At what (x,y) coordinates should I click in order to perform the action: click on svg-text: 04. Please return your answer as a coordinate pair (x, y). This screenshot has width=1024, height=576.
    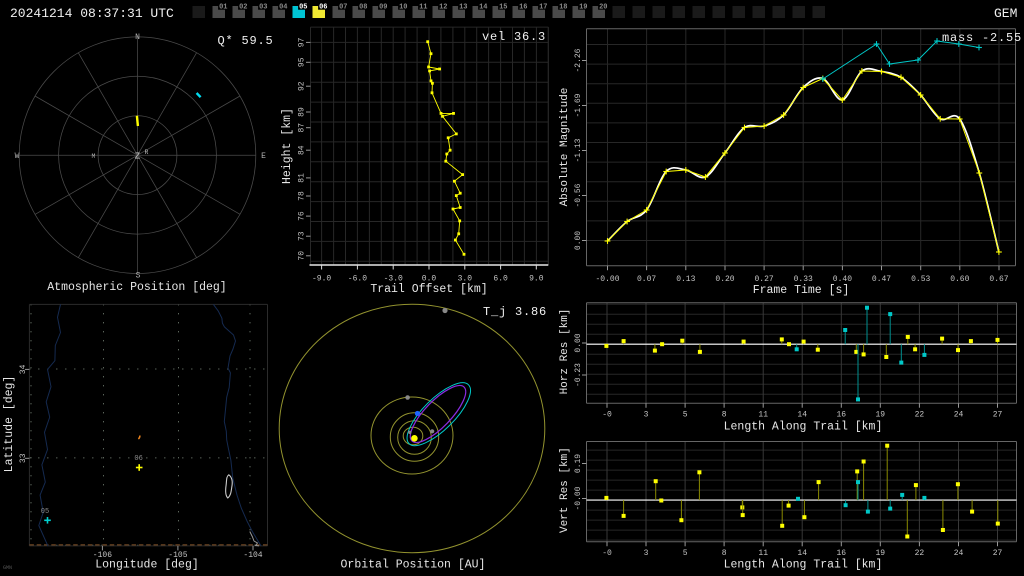
    Looking at the image, I should click on (283, 8).